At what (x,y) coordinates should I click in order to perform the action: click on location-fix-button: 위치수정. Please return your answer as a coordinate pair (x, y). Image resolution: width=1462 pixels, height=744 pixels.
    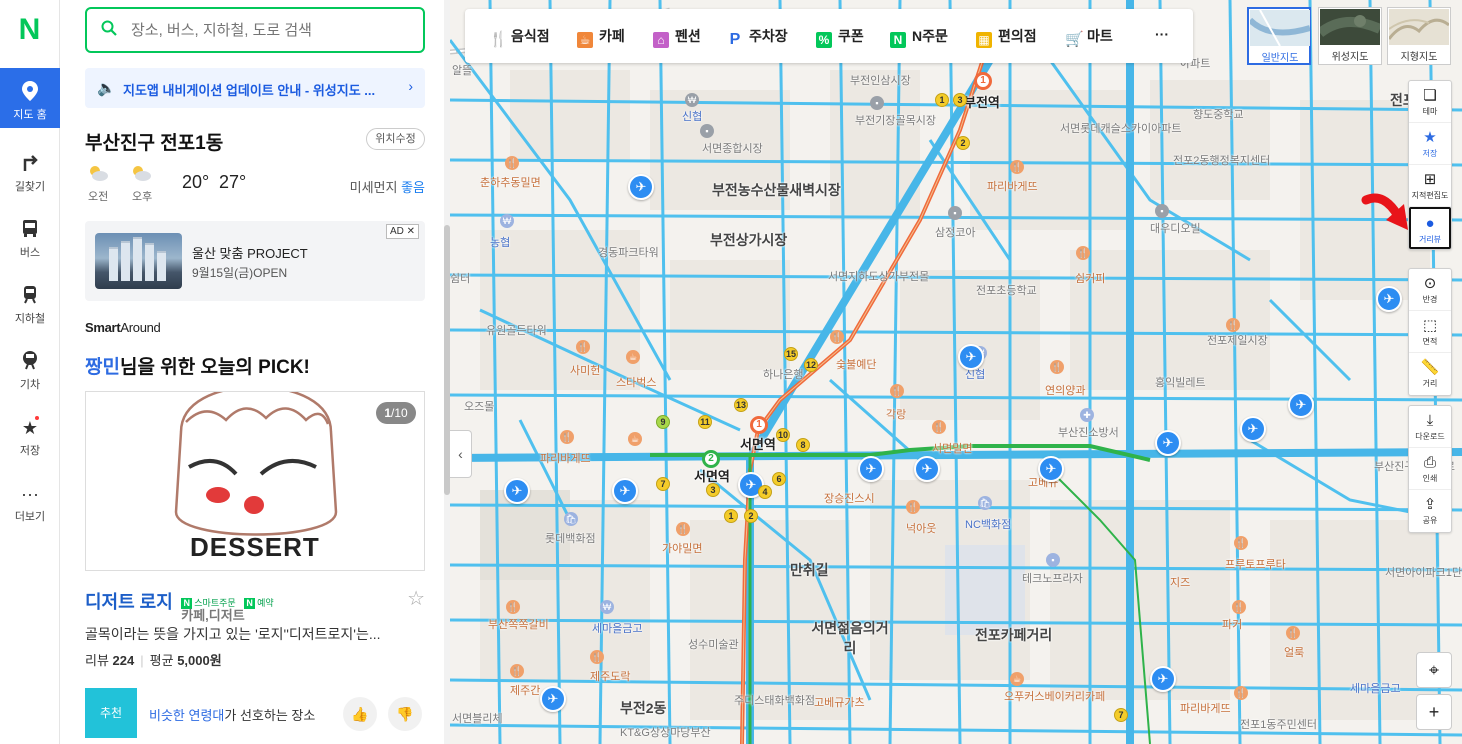
    Looking at the image, I should click on (395, 139).